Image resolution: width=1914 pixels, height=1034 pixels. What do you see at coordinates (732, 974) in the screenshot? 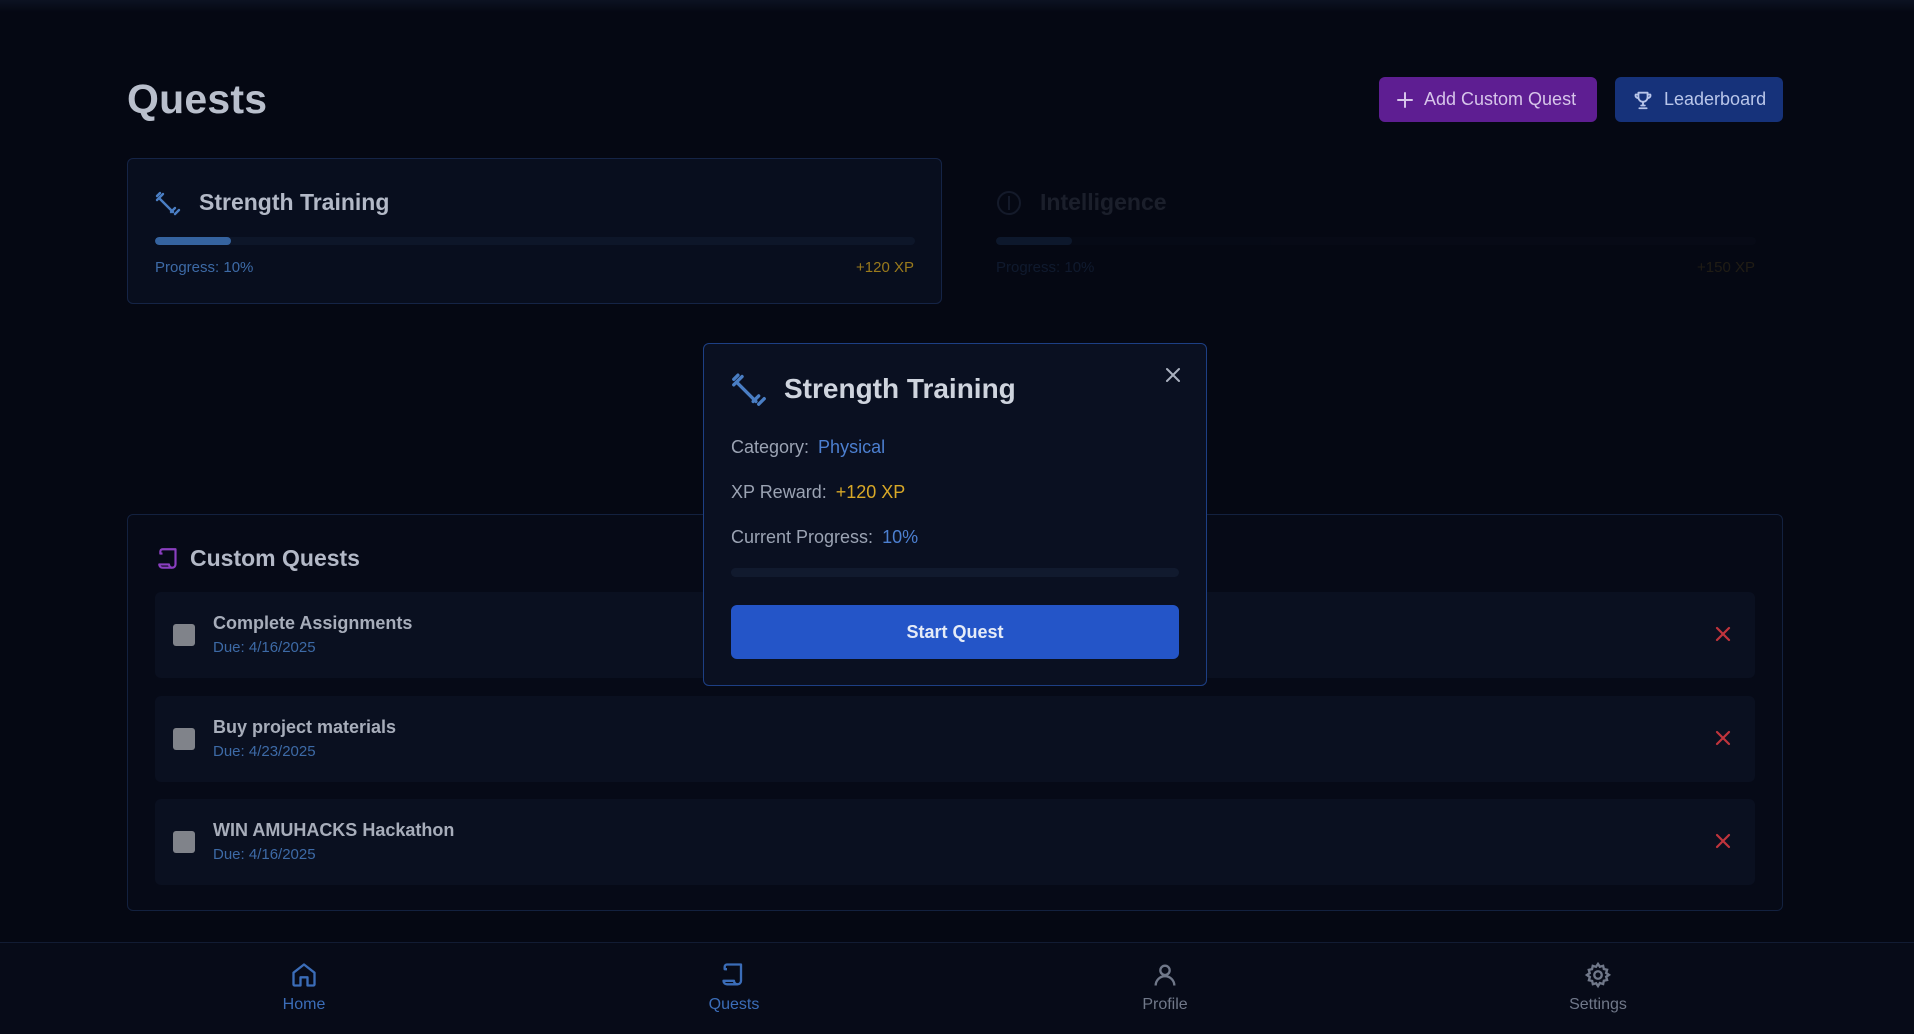
I see `scroll-icon` at bounding box center [732, 974].